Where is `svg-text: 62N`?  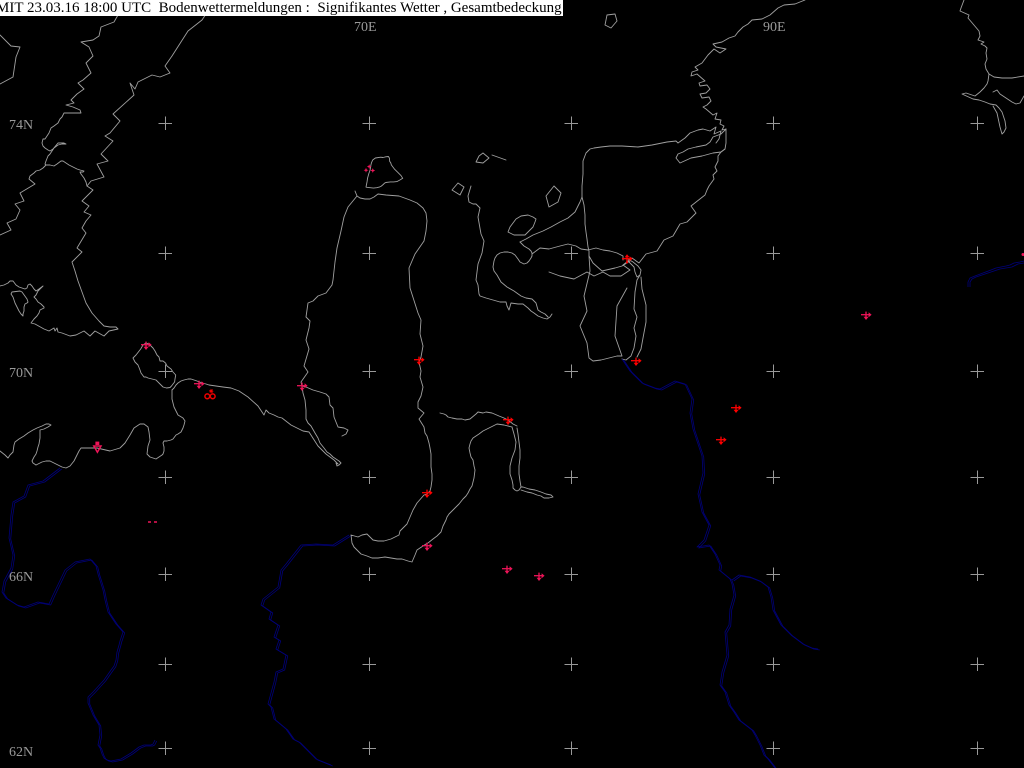
svg-text: 62N is located at coordinates (21, 752).